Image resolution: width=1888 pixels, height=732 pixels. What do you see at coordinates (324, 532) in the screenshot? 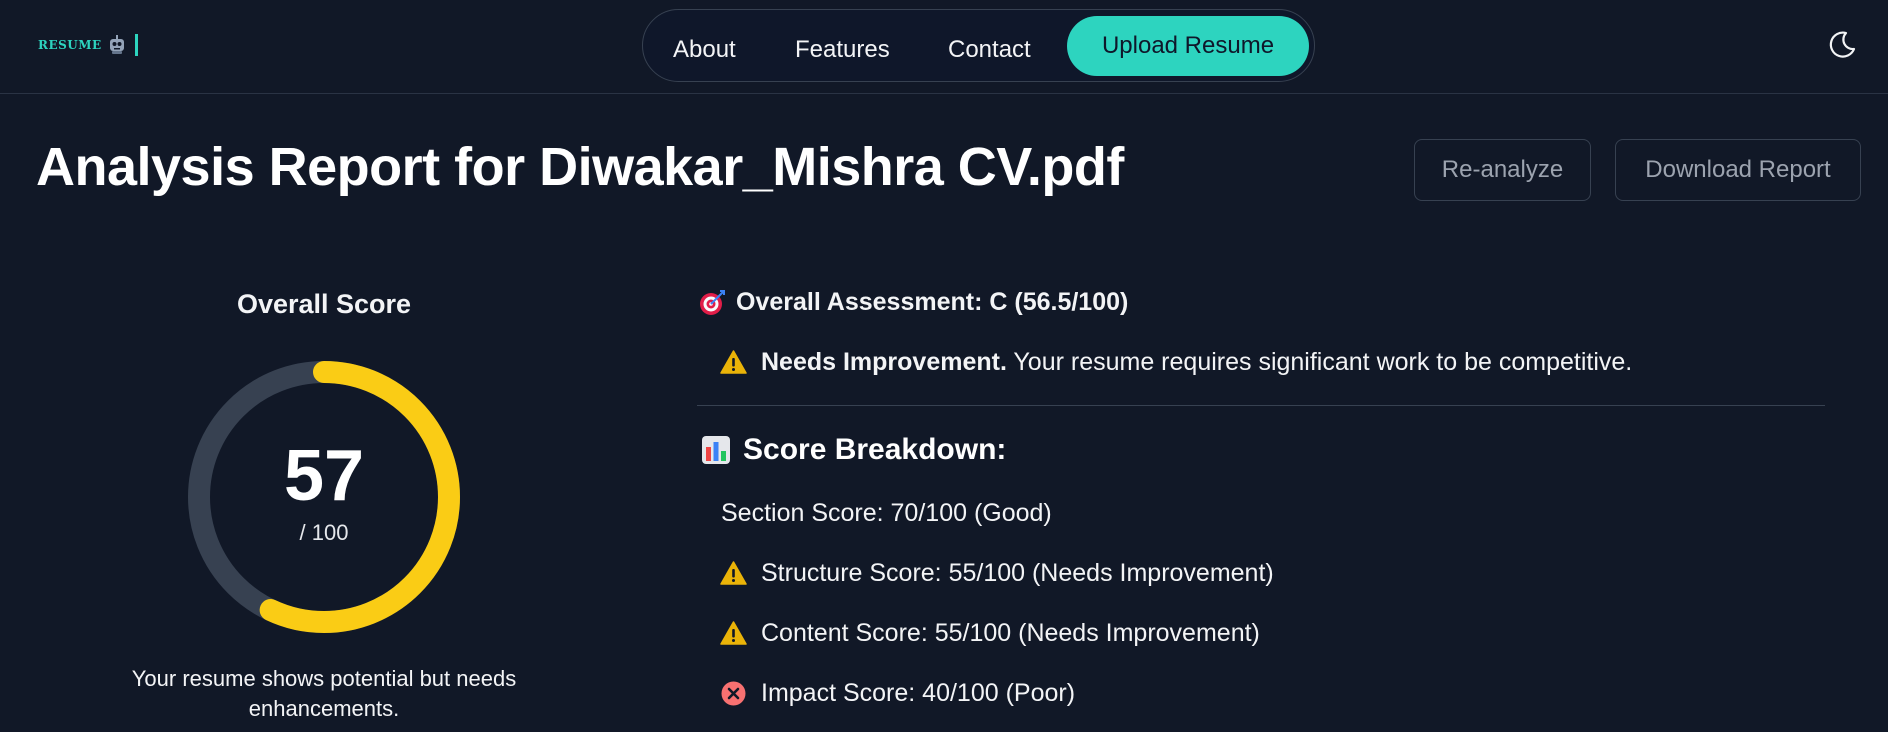
I see `score-max-label: / 100` at bounding box center [324, 532].